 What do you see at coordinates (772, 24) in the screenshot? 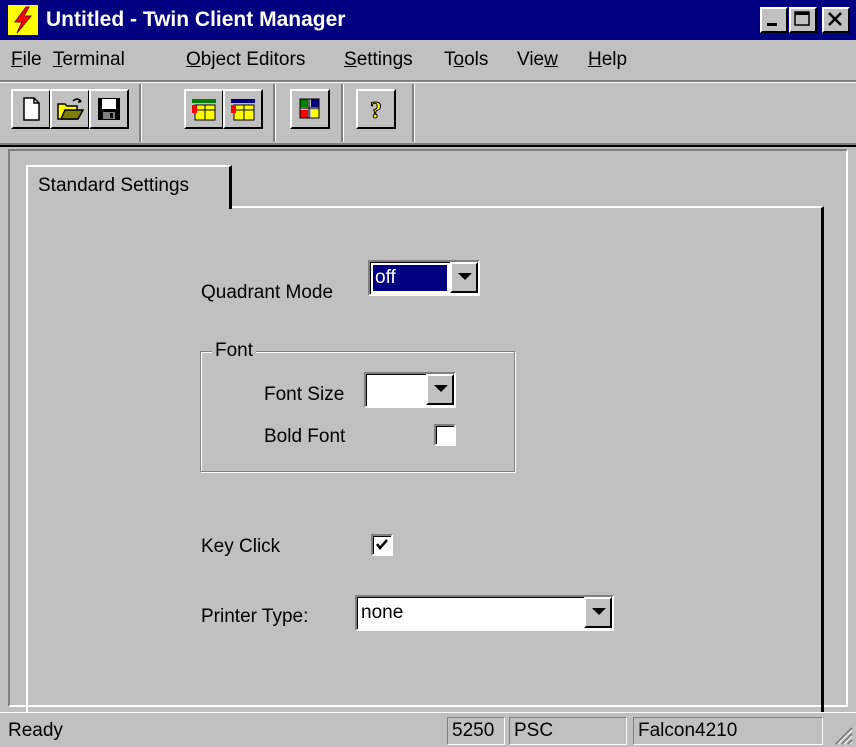
I see `minimize-icon` at bounding box center [772, 24].